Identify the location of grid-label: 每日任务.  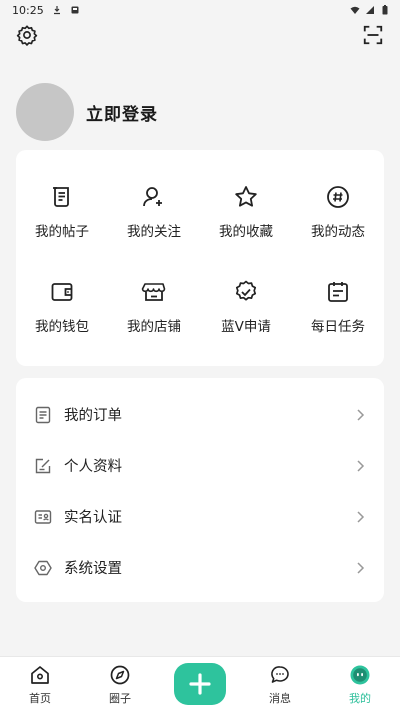
(338, 326).